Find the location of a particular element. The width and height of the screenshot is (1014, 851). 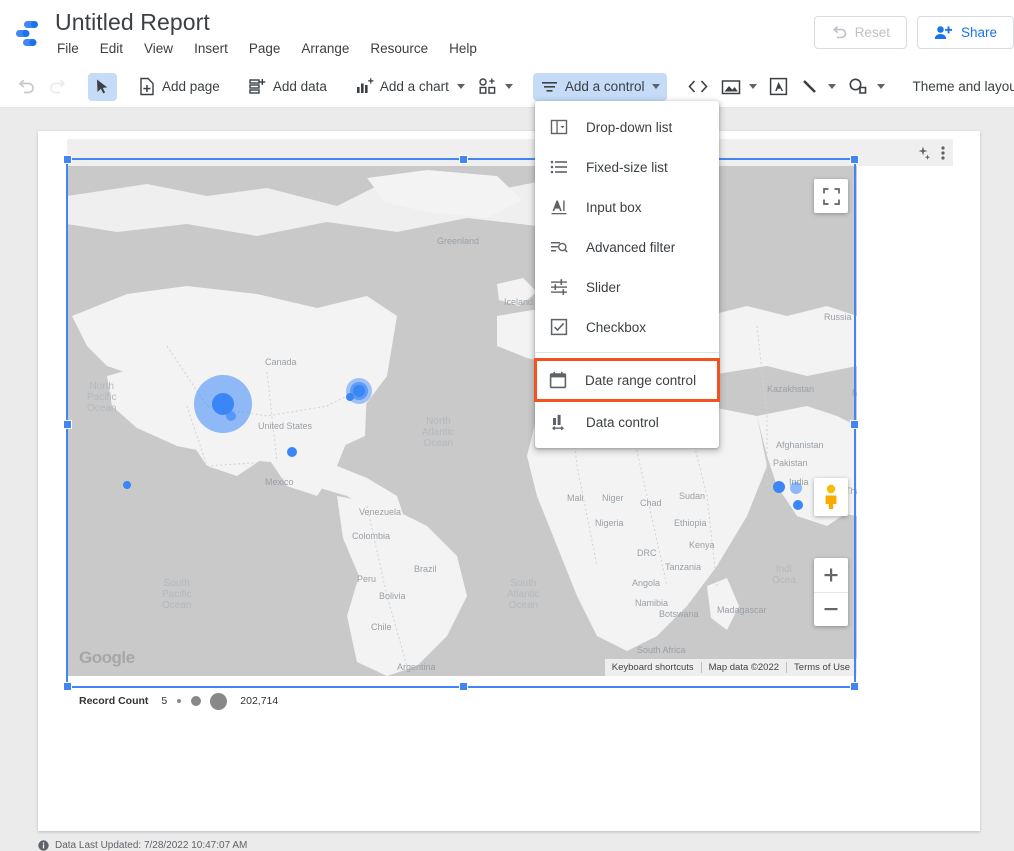

image-button is located at coordinates (739, 87).